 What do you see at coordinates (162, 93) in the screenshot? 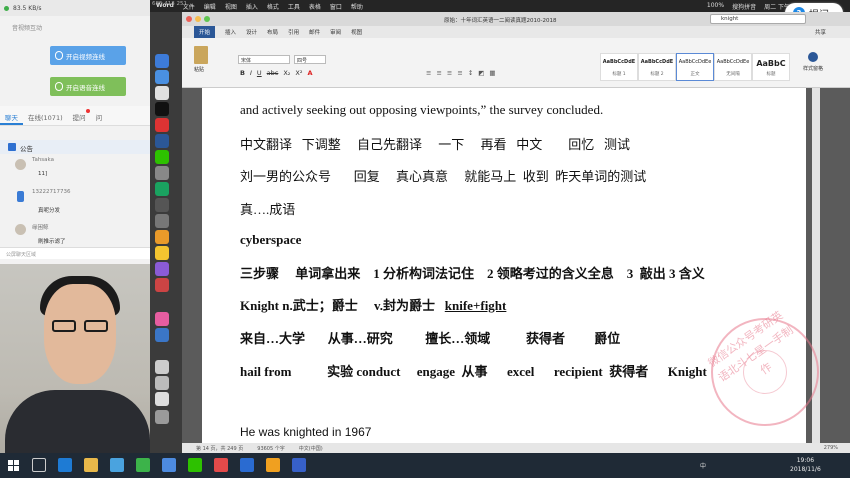
I see `preview-icon` at bounding box center [162, 93].